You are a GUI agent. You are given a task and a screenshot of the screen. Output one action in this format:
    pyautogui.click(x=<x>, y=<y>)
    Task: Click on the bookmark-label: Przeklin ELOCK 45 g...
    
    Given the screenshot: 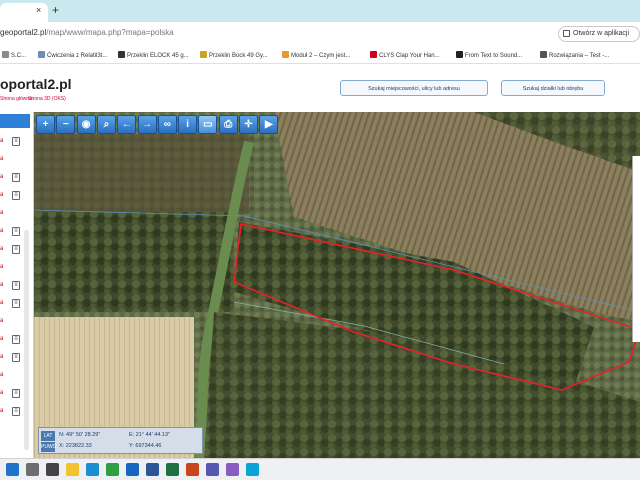 What is the action you would take?
    pyautogui.click(x=158, y=56)
    